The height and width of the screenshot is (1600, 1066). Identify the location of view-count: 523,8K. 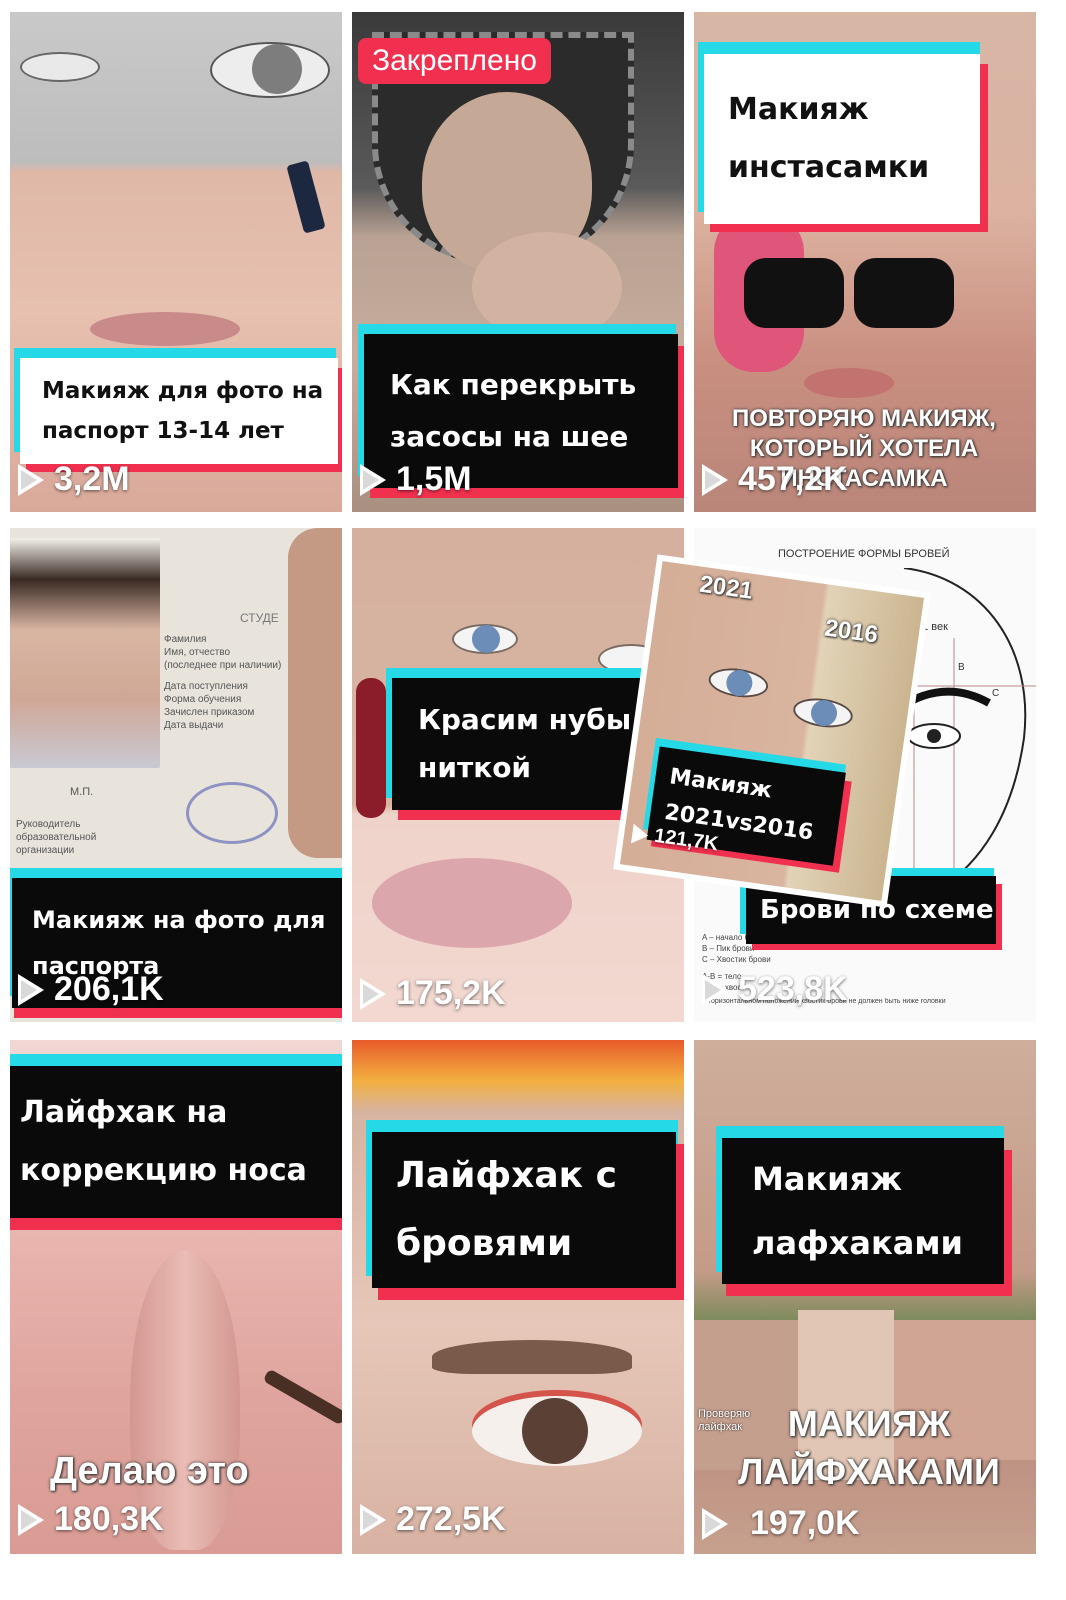
(775, 989).